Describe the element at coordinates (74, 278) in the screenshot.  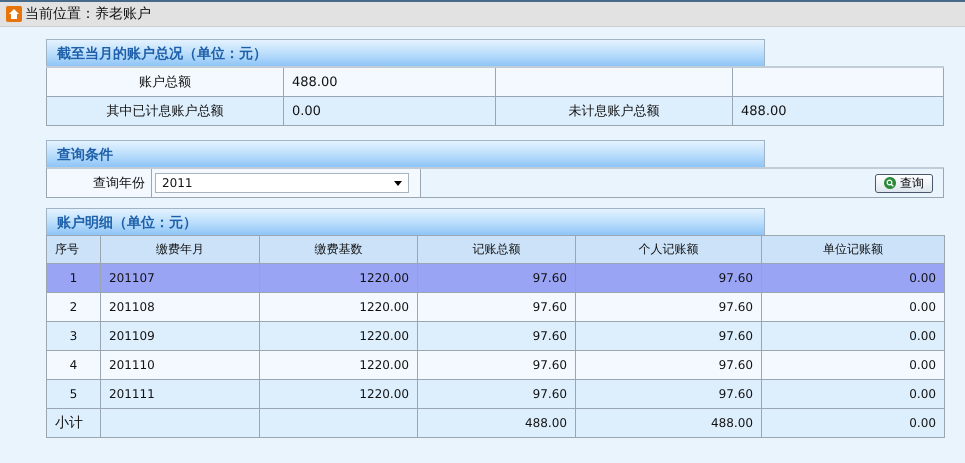
I see `table-cell: 1` at that location.